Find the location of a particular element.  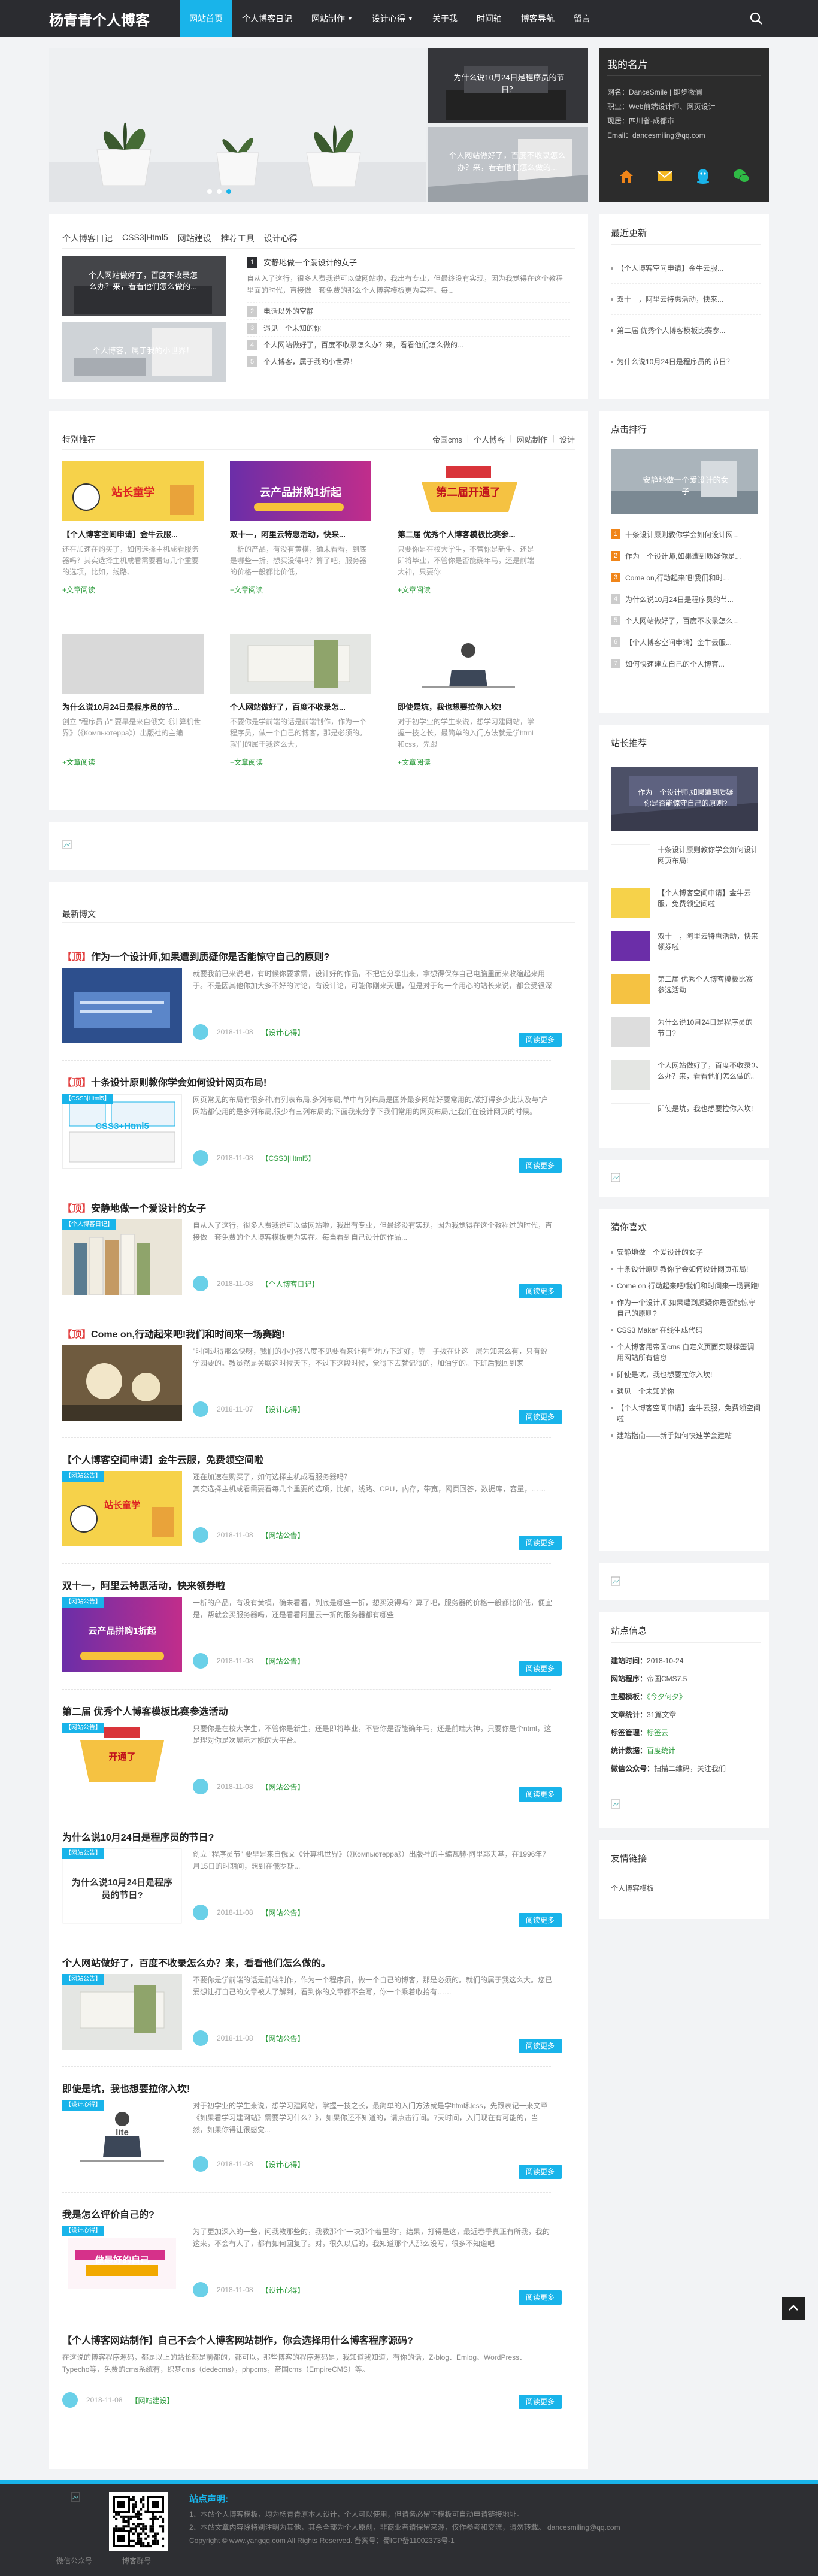

post-image: 【个人博客日记】 is located at coordinates (122, 1257).